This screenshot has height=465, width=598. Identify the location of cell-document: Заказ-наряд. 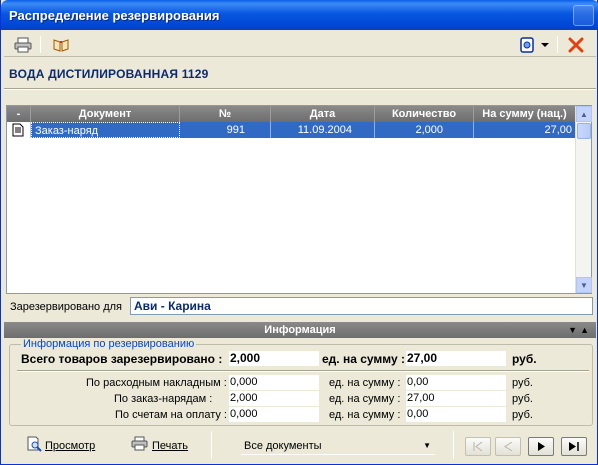
(105, 130).